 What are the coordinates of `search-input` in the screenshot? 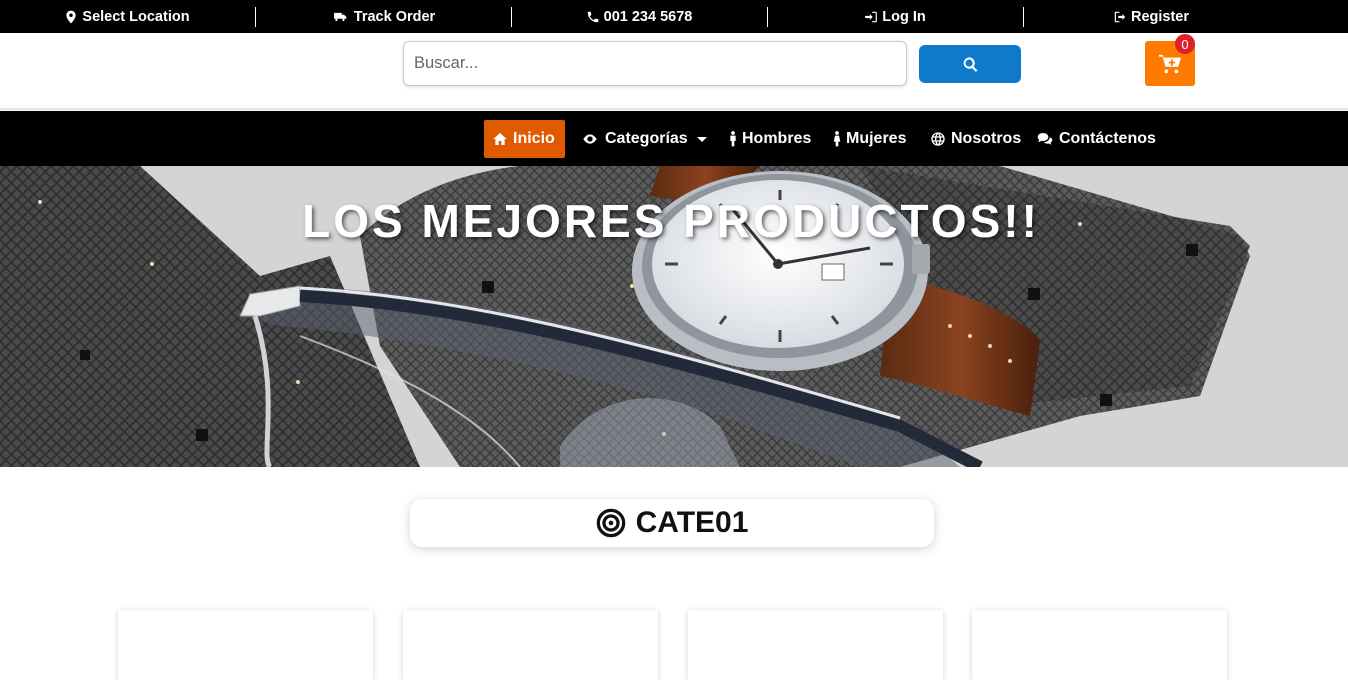 It's located at (655, 63).